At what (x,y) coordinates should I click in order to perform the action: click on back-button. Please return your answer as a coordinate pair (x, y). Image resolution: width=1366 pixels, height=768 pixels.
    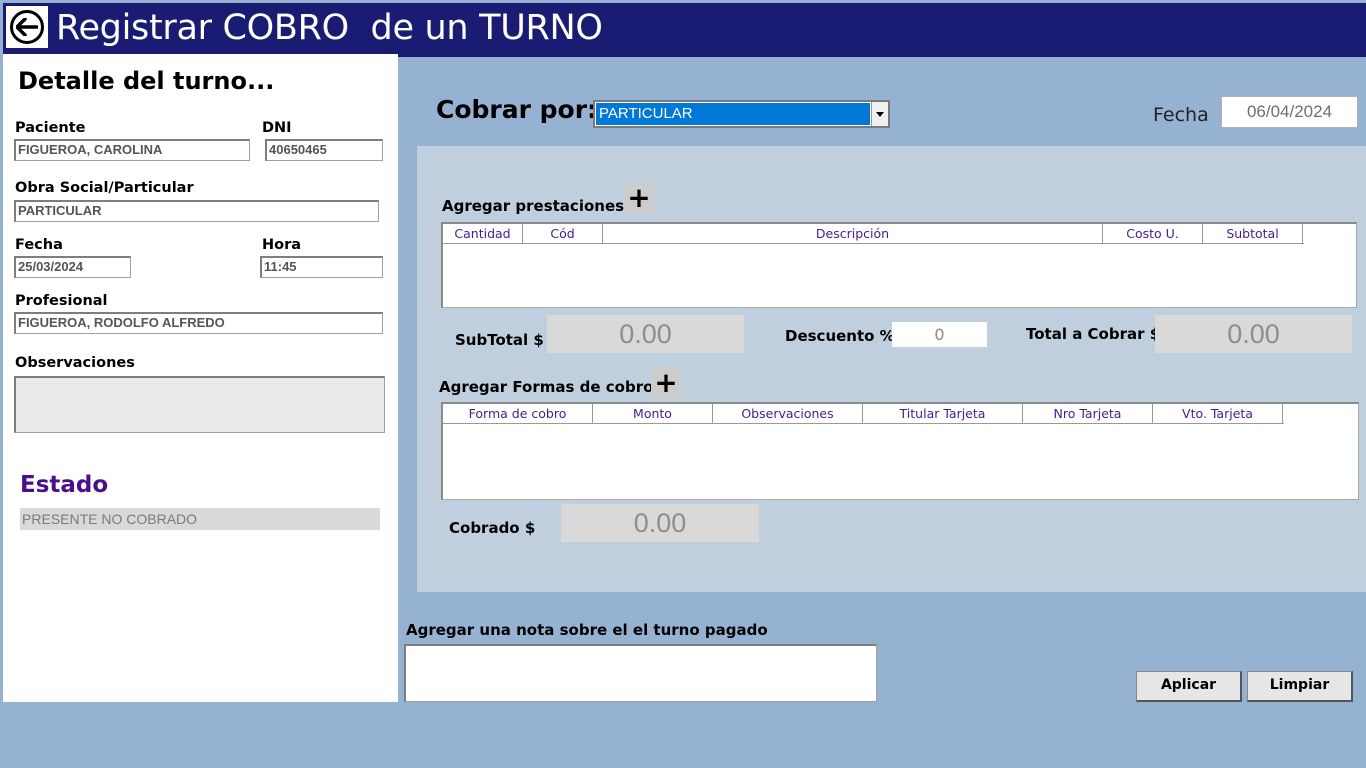
    Looking at the image, I should click on (27, 27).